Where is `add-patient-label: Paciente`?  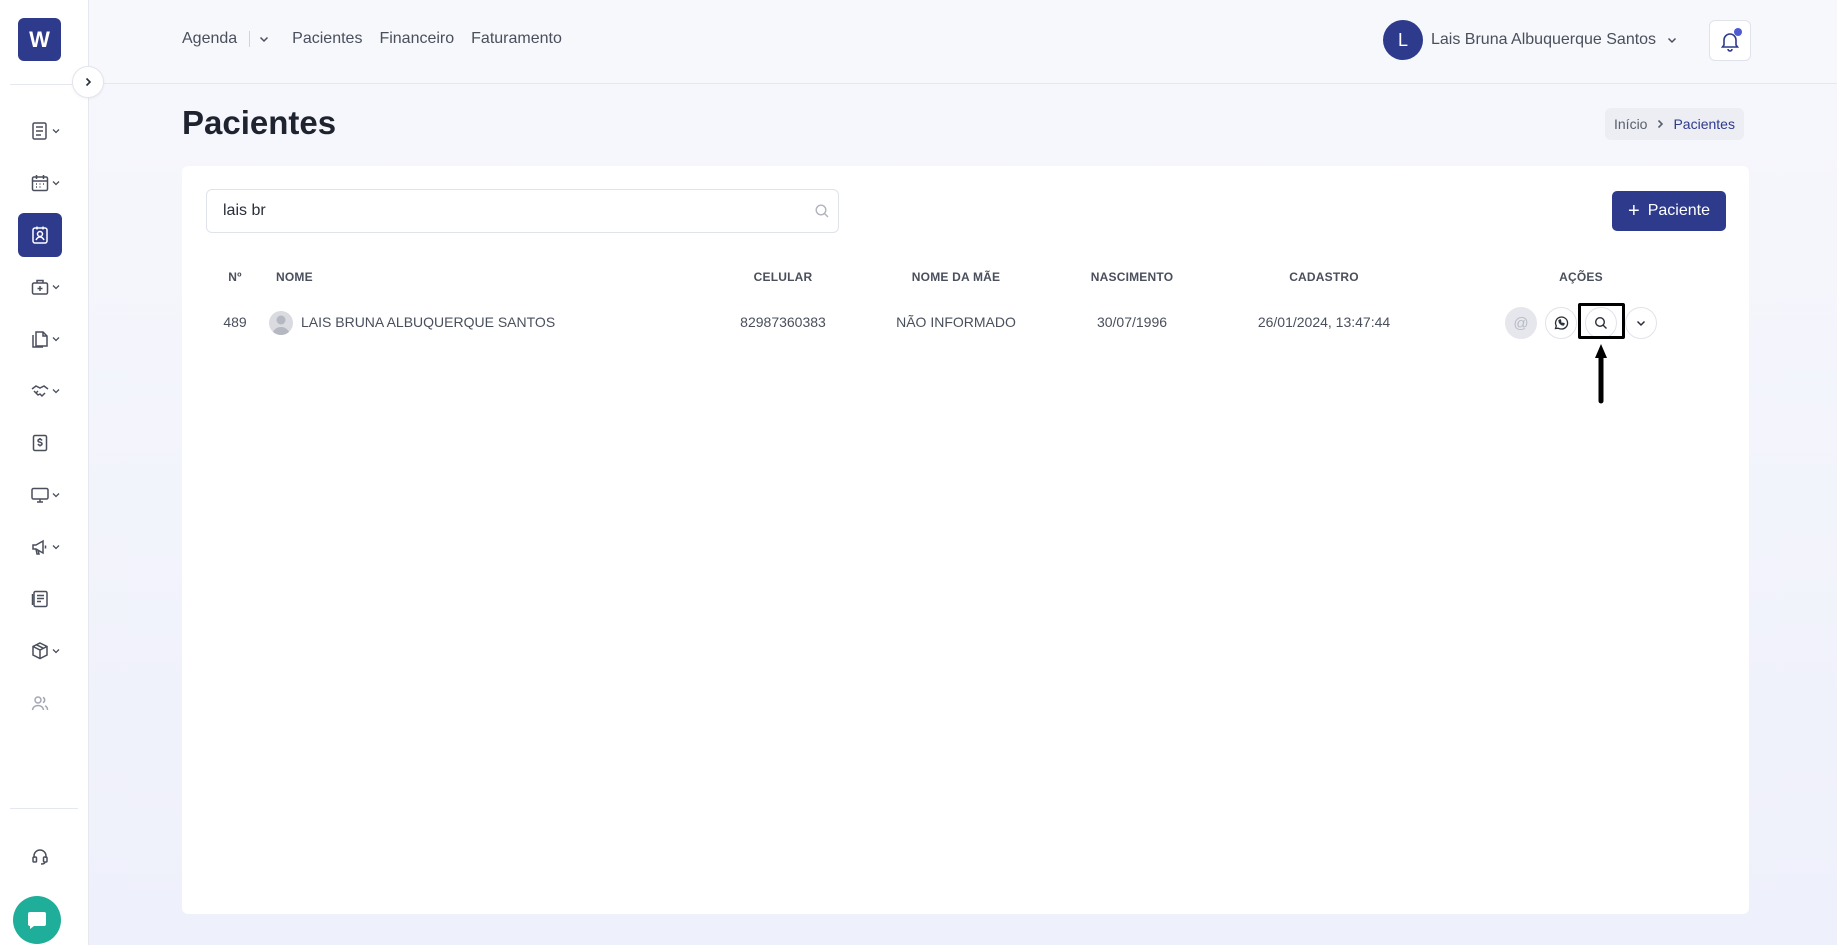
add-patient-label: Paciente is located at coordinates (1678, 210).